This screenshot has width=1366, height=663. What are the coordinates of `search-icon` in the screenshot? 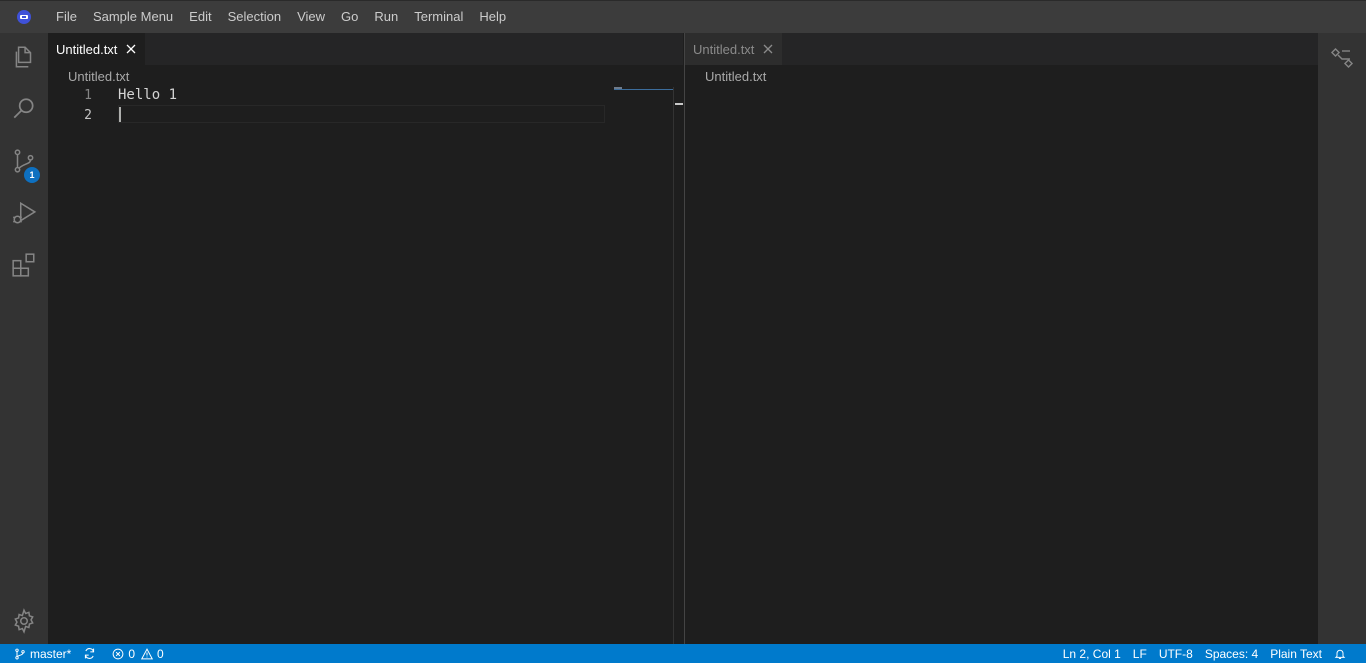 It's located at (23, 108).